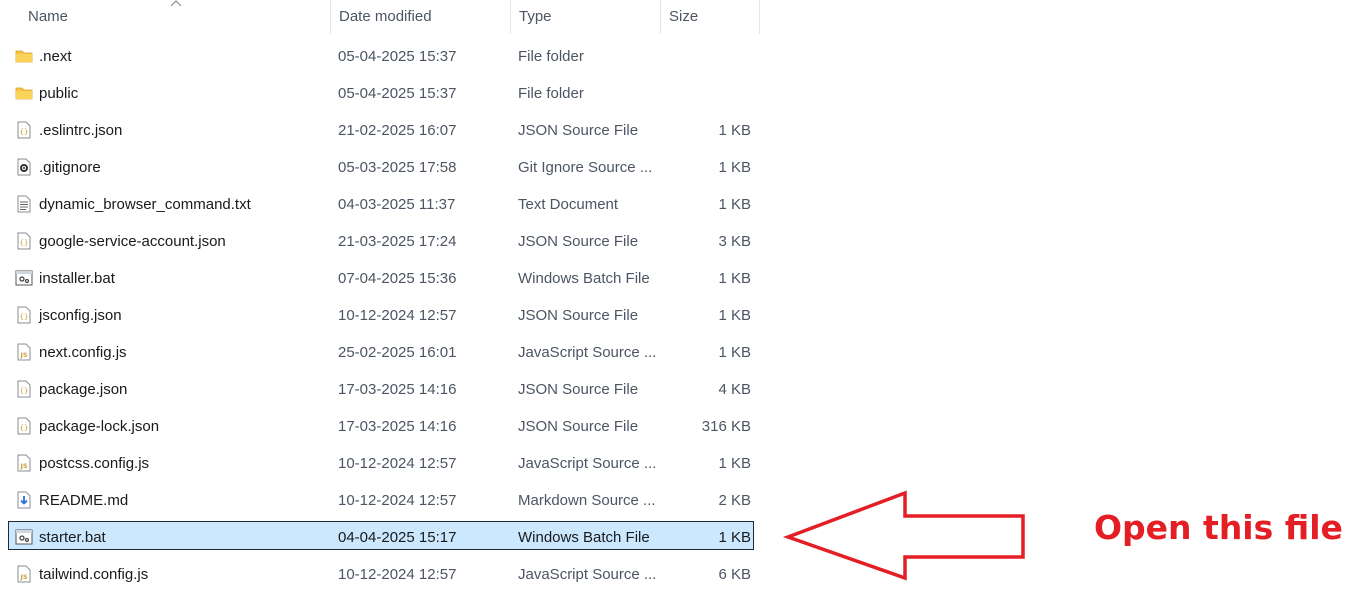 The width and height of the screenshot is (1359, 609). Describe the element at coordinates (24, 167) in the screenshot. I see `gear-file-icon` at that location.